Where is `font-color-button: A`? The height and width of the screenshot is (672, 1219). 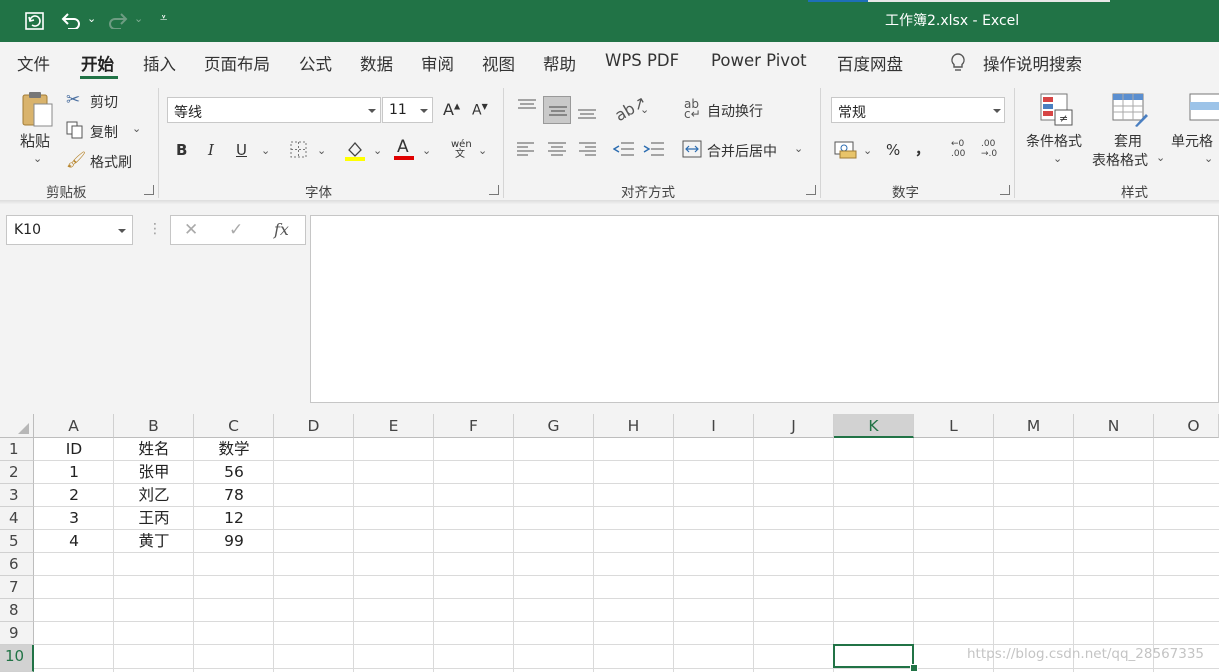
font-color-button: A is located at coordinates (404, 149).